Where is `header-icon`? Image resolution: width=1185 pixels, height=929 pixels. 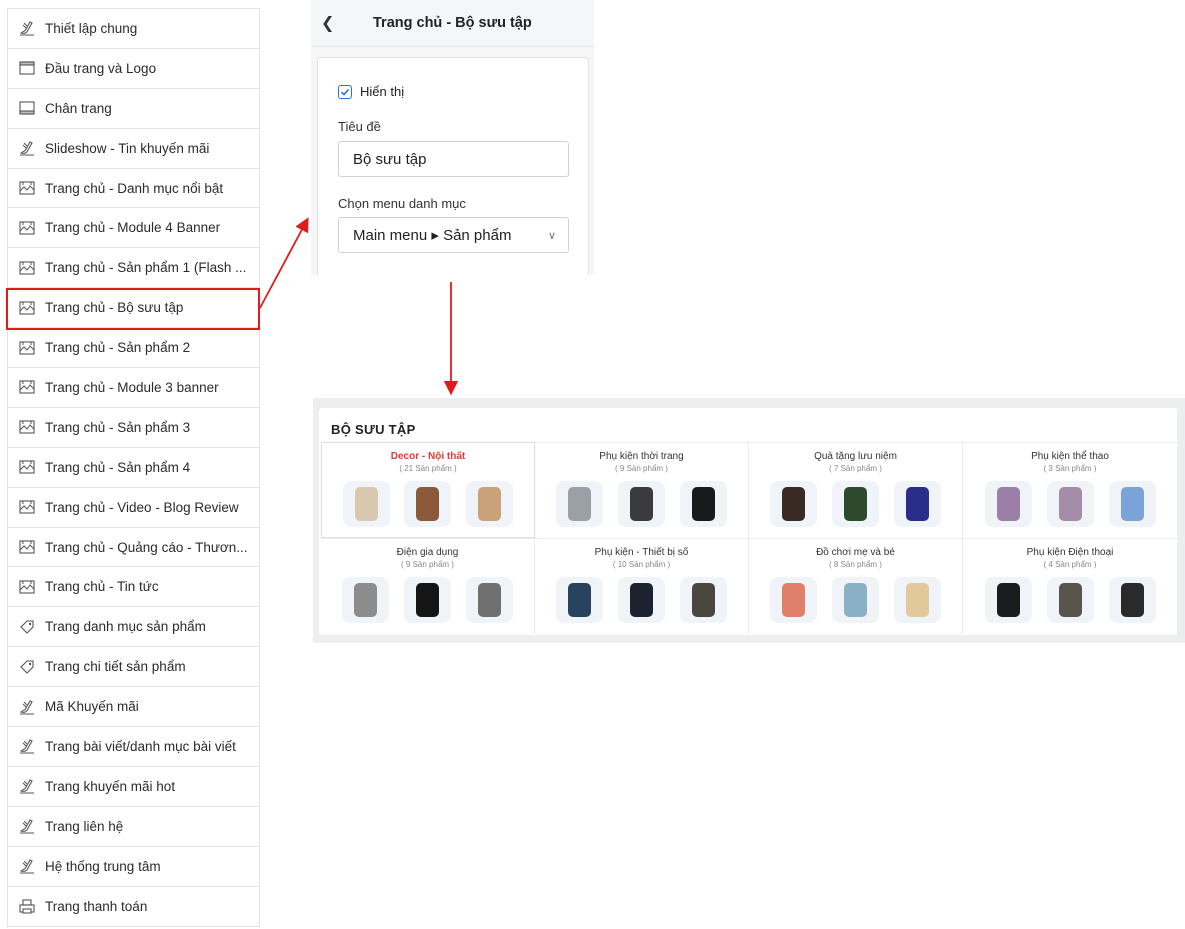
header-icon is located at coordinates (27, 68).